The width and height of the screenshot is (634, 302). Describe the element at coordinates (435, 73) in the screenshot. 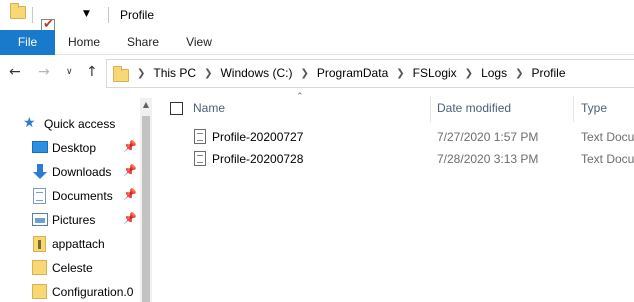

I see `breadcrumb-fslogix: FSLogix` at that location.